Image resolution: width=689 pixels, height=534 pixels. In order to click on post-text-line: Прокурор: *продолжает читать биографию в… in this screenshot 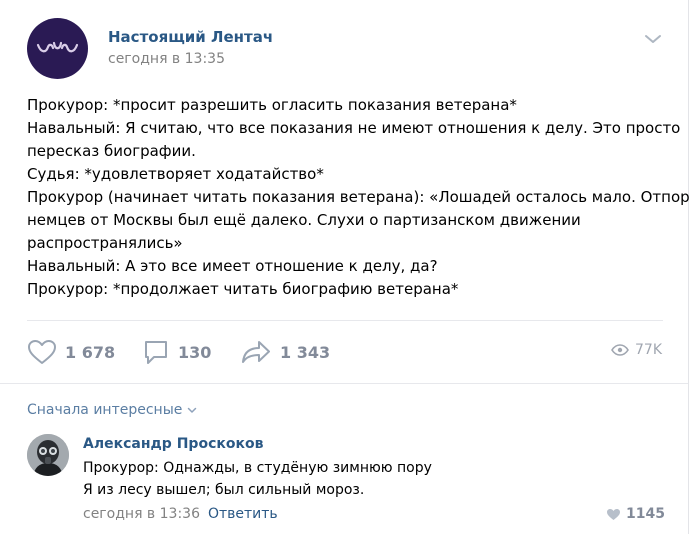, I will do `click(243, 289)`.